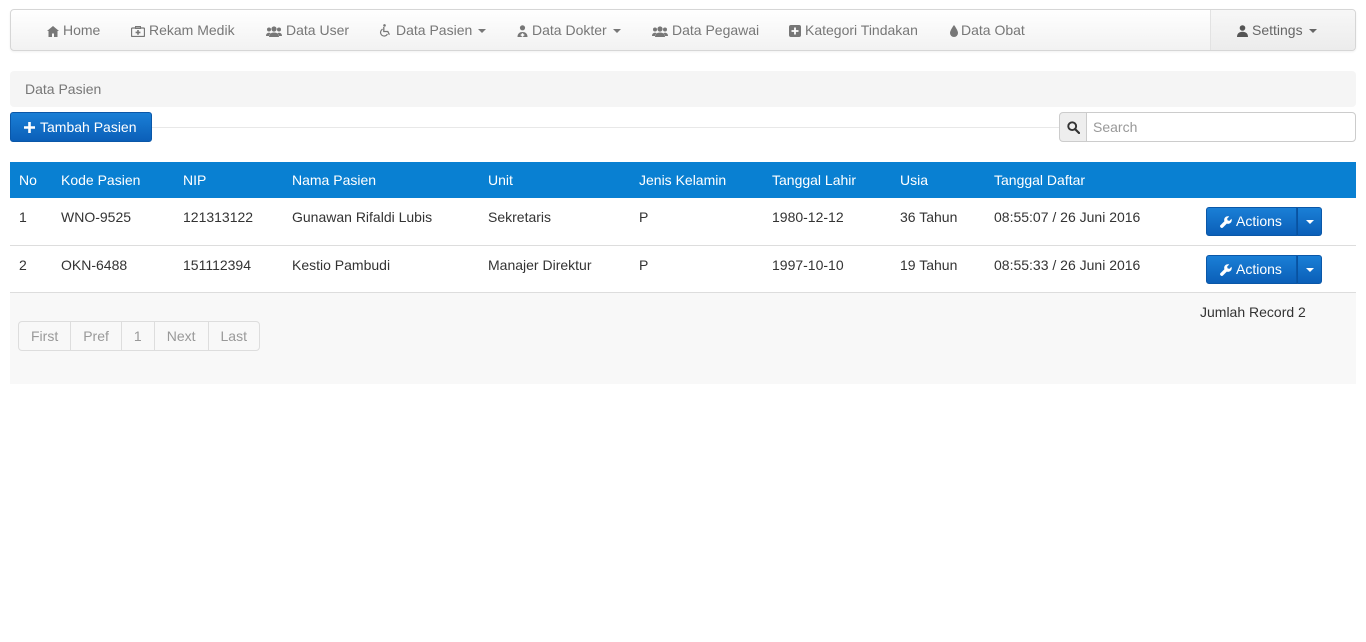 Image resolution: width=1366 pixels, height=642 pixels. What do you see at coordinates (341, 264) in the screenshot?
I see `cell-nama-pasien: Kestio Pambudi` at bounding box center [341, 264].